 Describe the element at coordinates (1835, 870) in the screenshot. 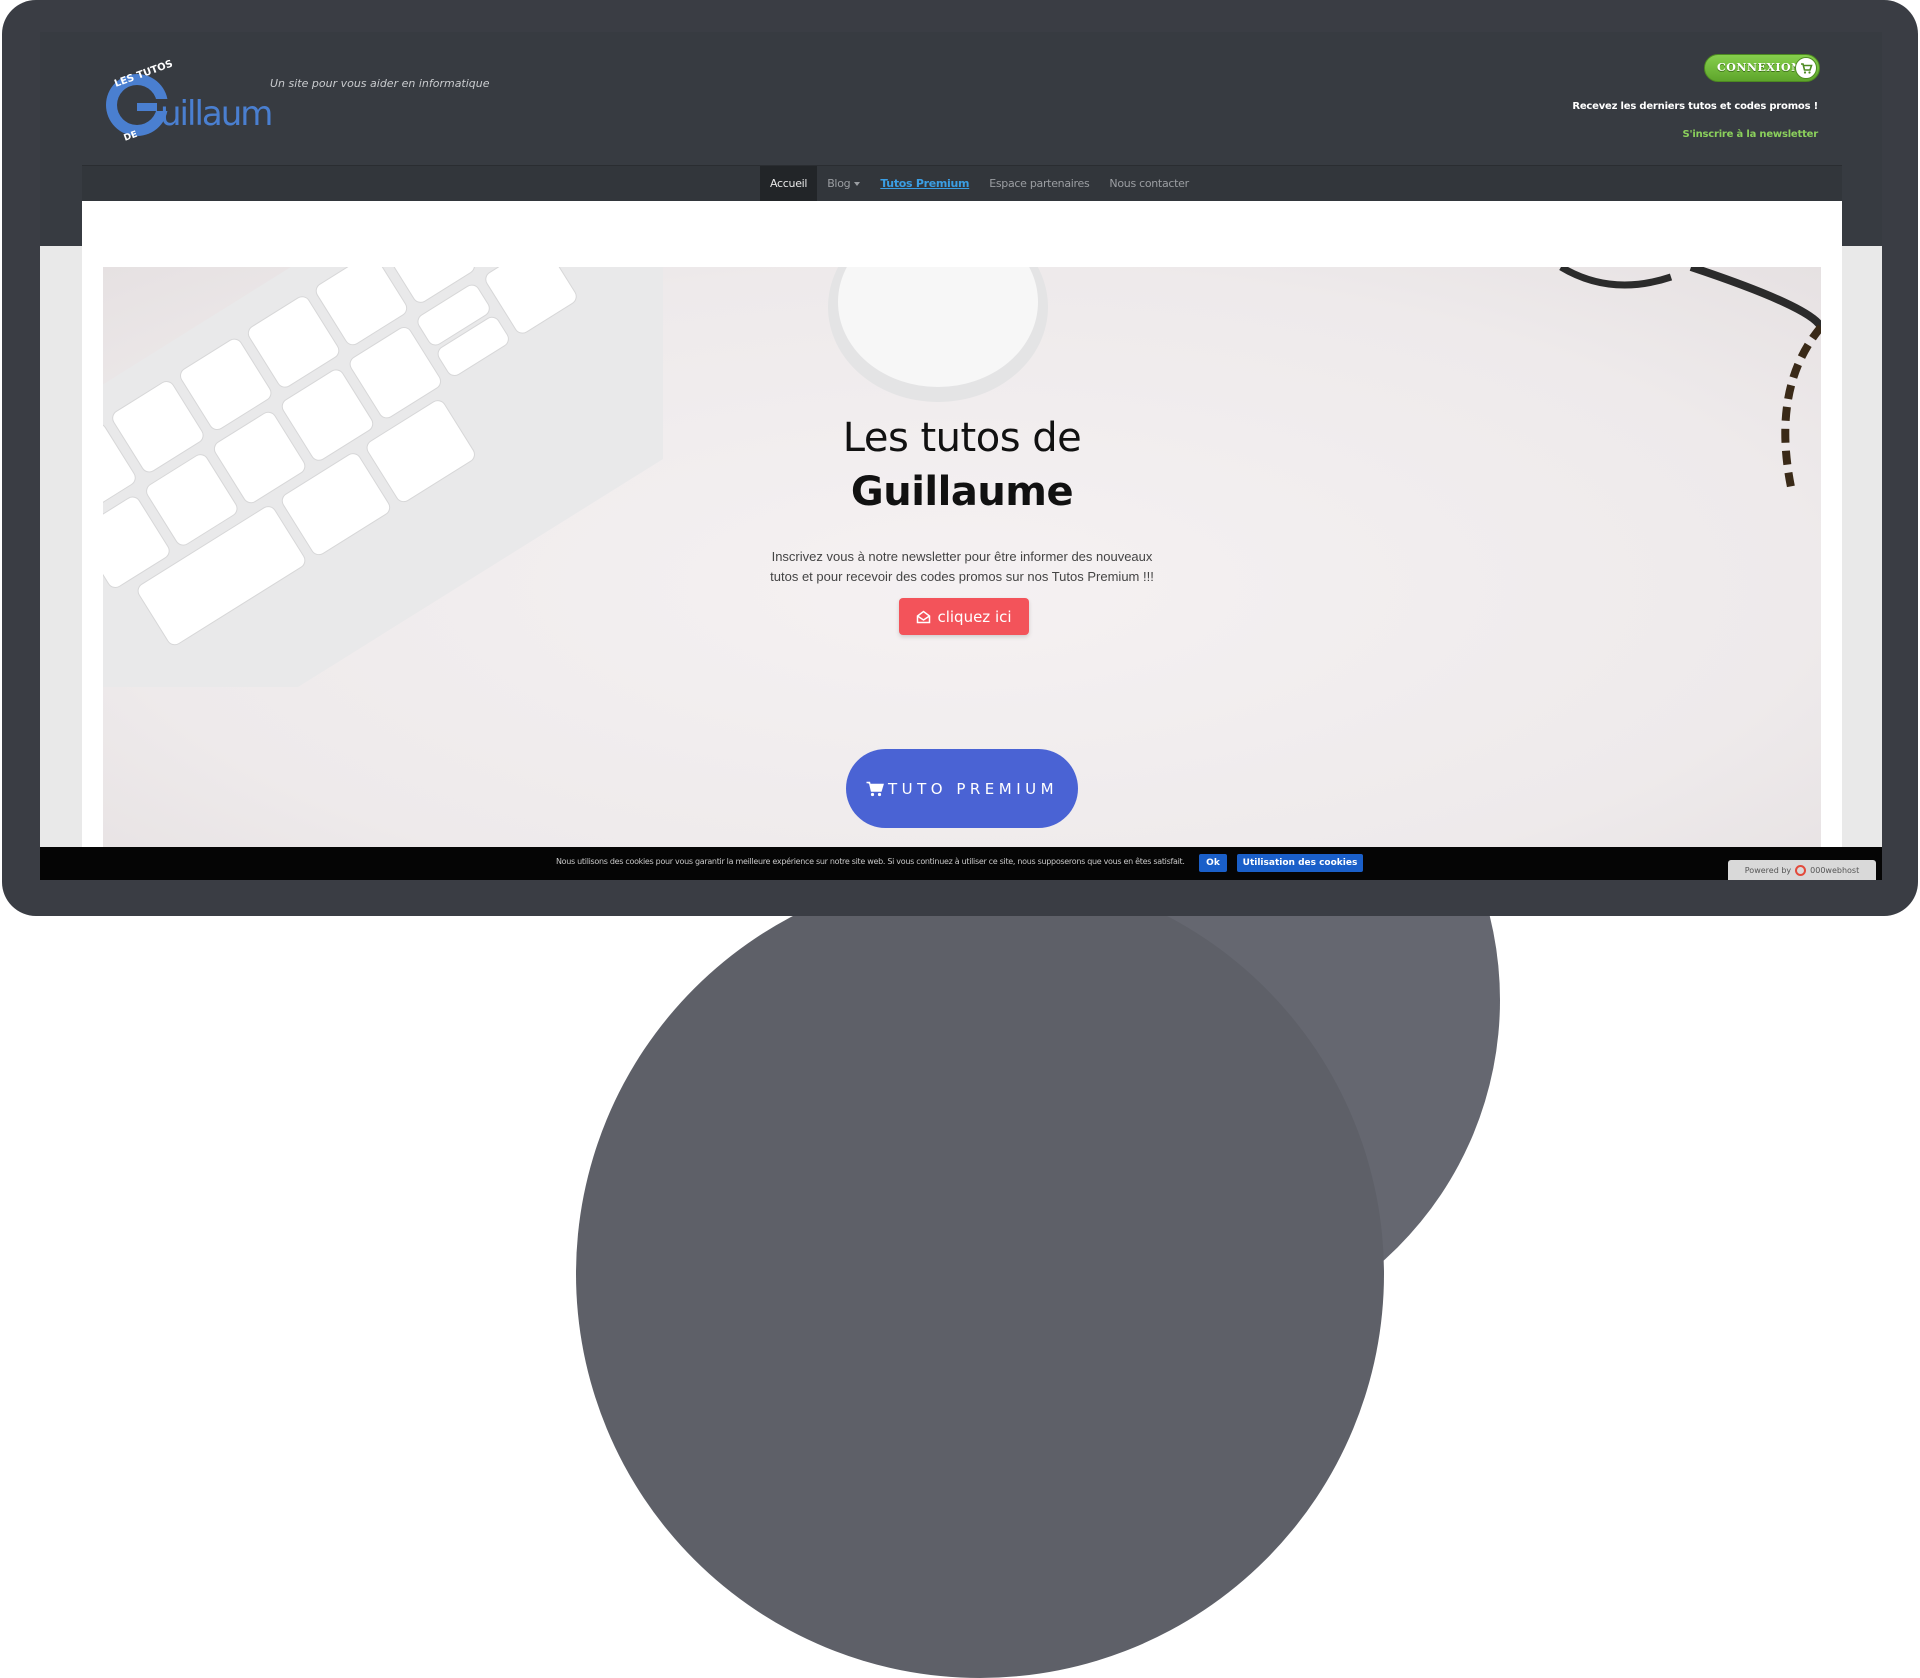

I see `host-name: 000webhost` at that location.